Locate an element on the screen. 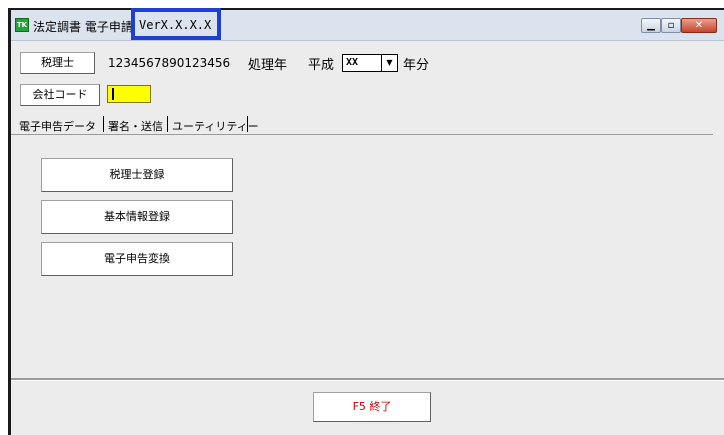 This screenshot has width=724, height=435. year-select-value: XX is located at coordinates (352, 62).